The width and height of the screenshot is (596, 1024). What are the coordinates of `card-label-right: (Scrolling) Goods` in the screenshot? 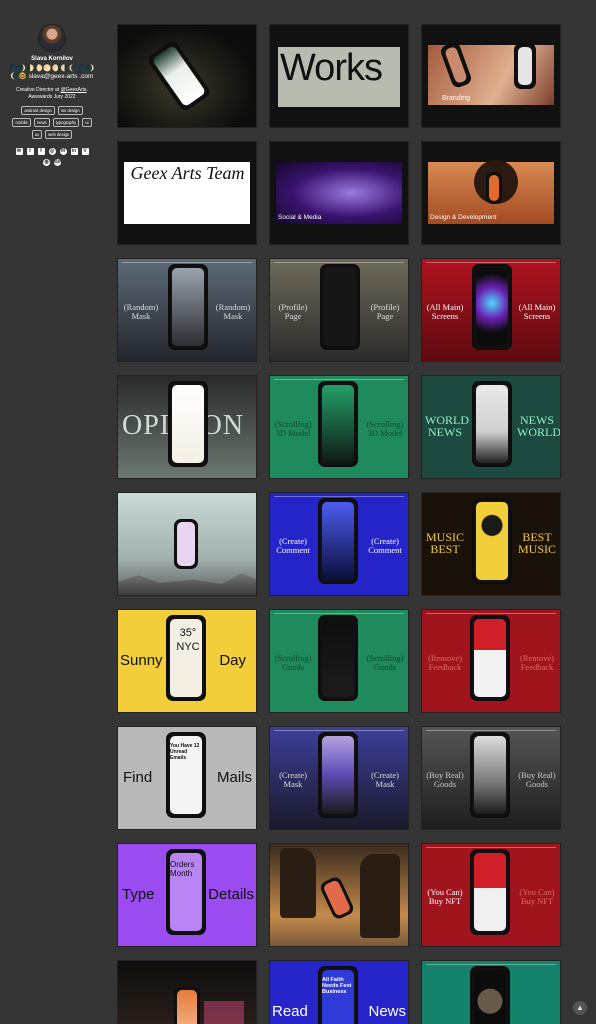 It's located at (385, 662).